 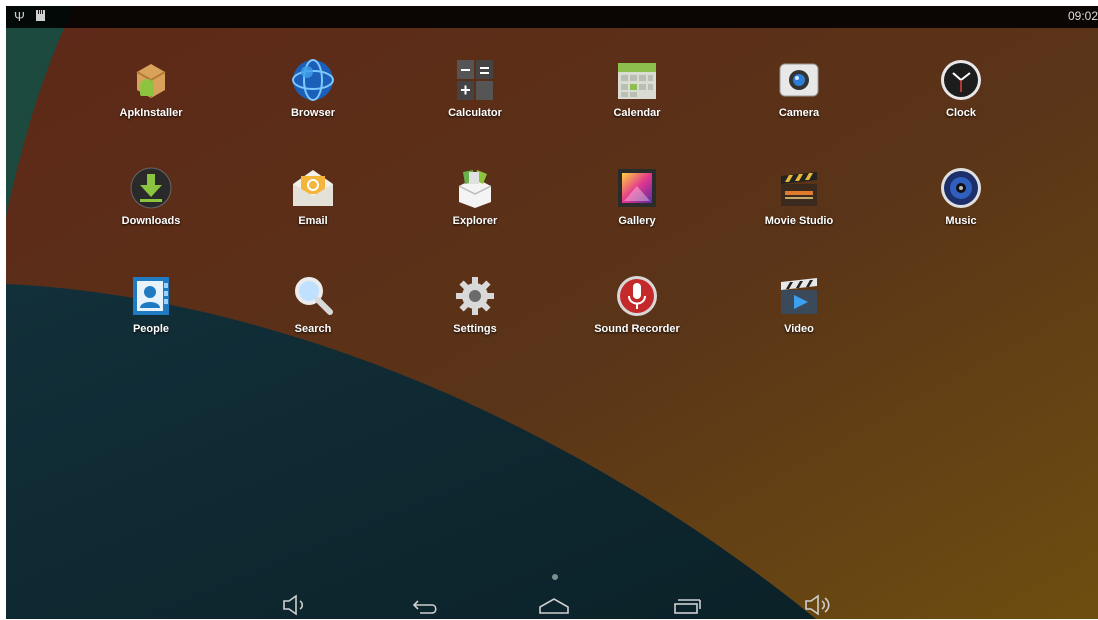 What do you see at coordinates (313, 80) in the screenshot?
I see `browser-icon` at bounding box center [313, 80].